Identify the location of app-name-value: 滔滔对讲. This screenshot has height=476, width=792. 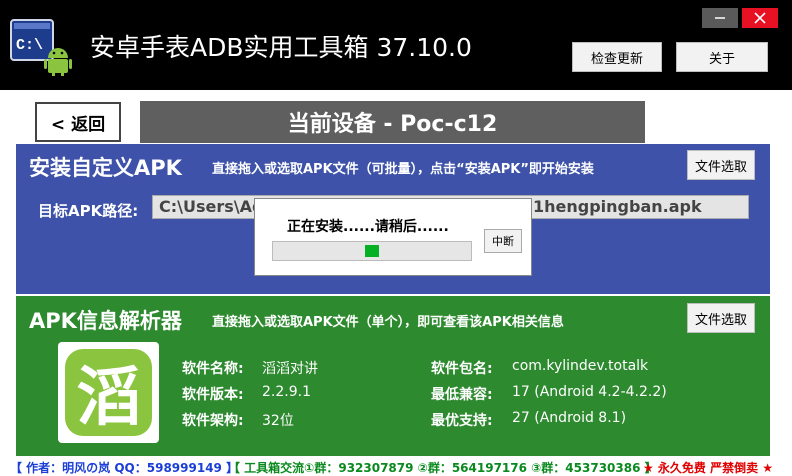
(290, 369).